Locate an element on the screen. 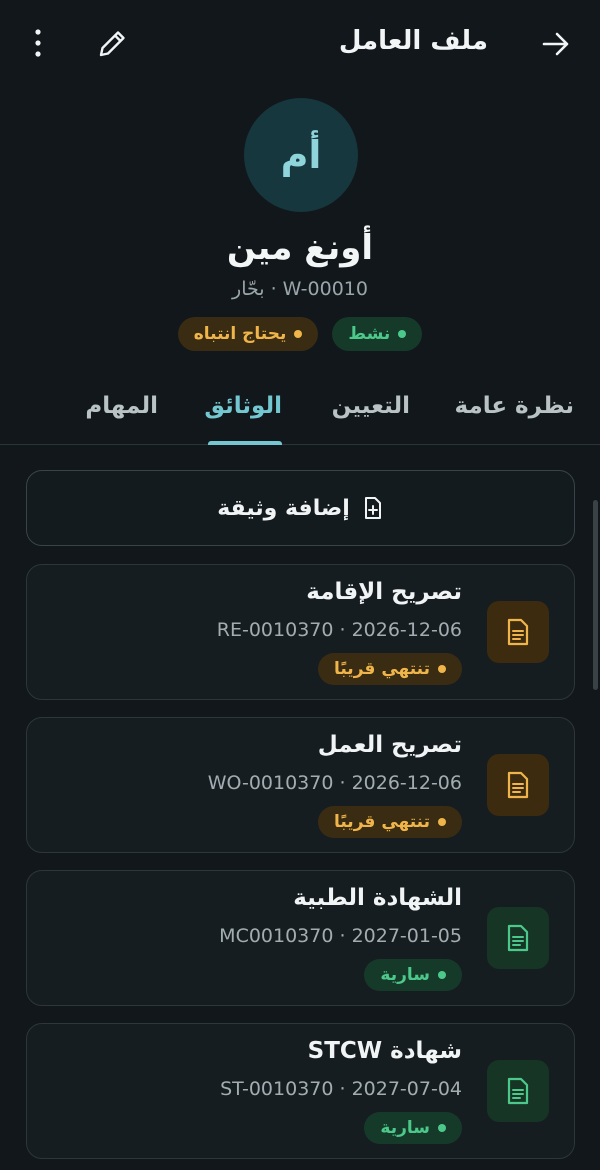 The height and width of the screenshot is (1170, 600). active-tab-indicator is located at coordinates (245, 443).